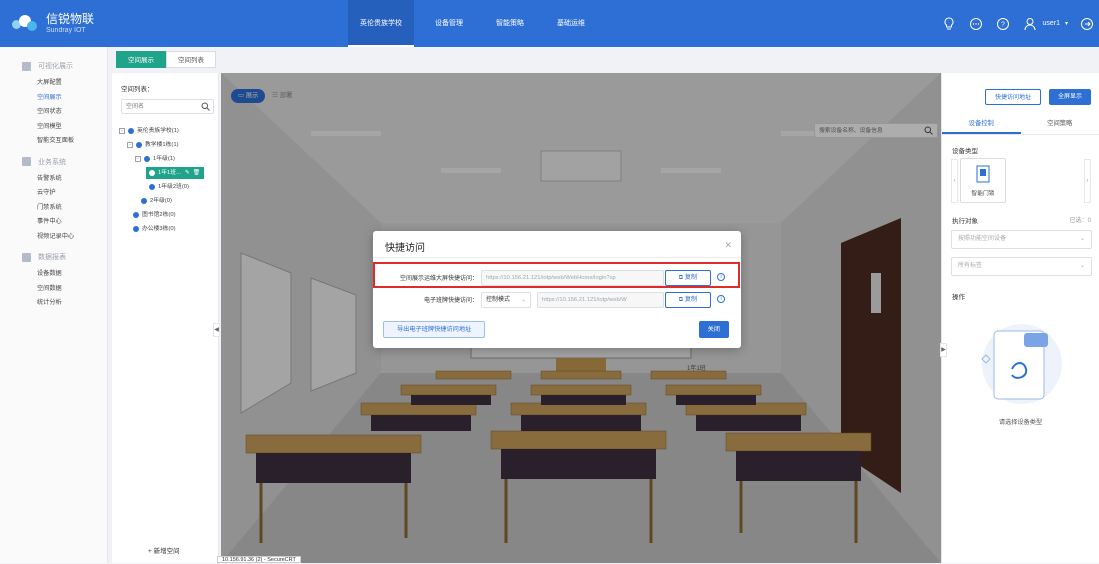 The width and height of the screenshot is (1099, 564). What do you see at coordinates (53, 127) in the screenshot?
I see `sidebar-item-space-model: 空间模型` at bounding box center [53, 127].